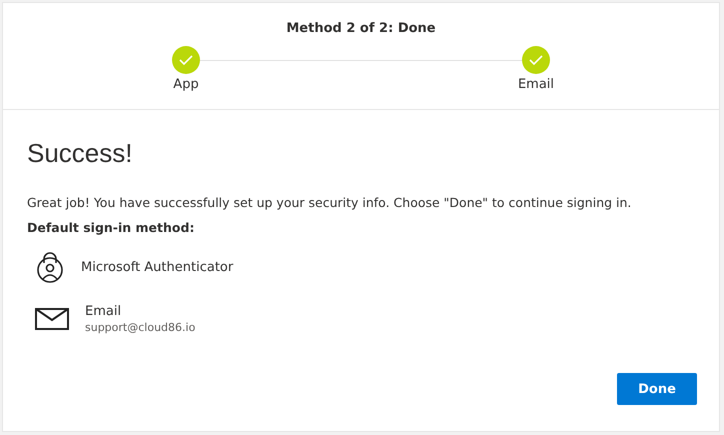  What do you see at coordinates (80, 153) in the screenshot?
I see `page-heading: Success!` at bounding box center [80, 153].